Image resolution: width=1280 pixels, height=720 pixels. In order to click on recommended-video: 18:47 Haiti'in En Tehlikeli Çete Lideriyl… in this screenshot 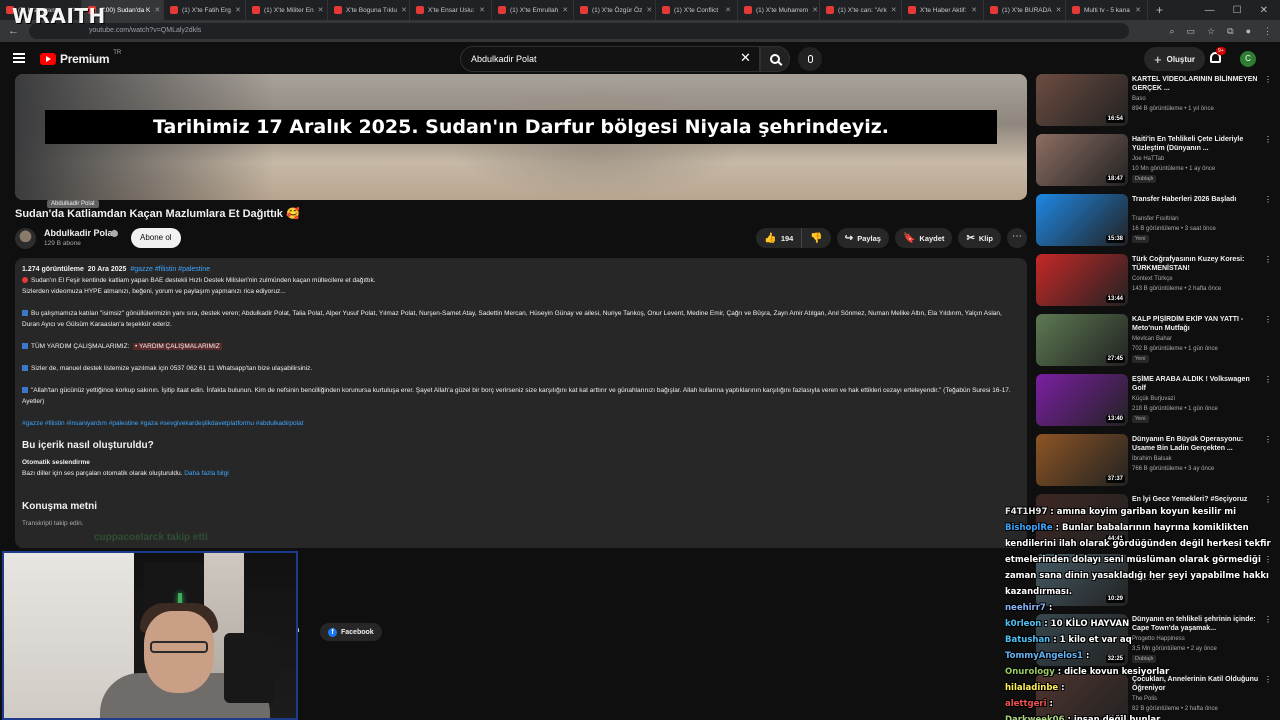, I will do `click(1154, 162)`.